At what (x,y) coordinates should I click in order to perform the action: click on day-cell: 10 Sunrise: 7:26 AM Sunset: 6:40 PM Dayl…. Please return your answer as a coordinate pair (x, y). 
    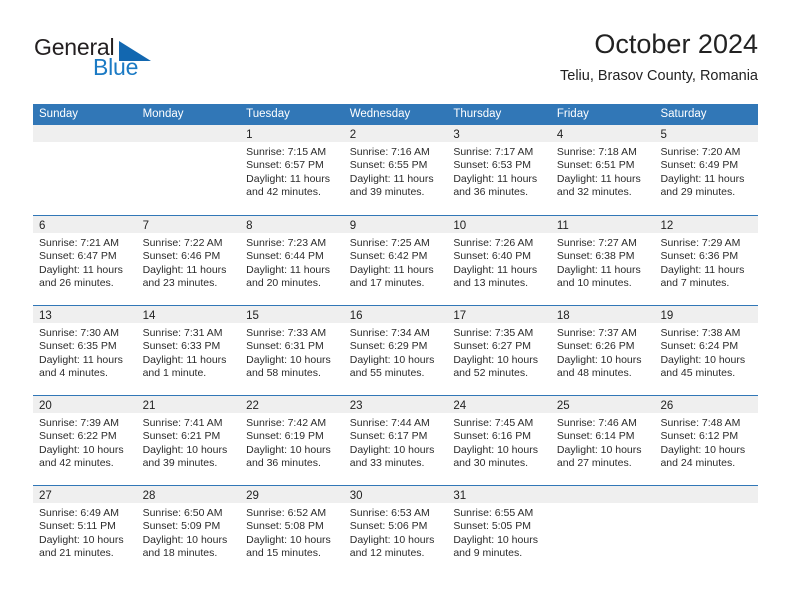
    Looking at the image, I should click on (499, 260).